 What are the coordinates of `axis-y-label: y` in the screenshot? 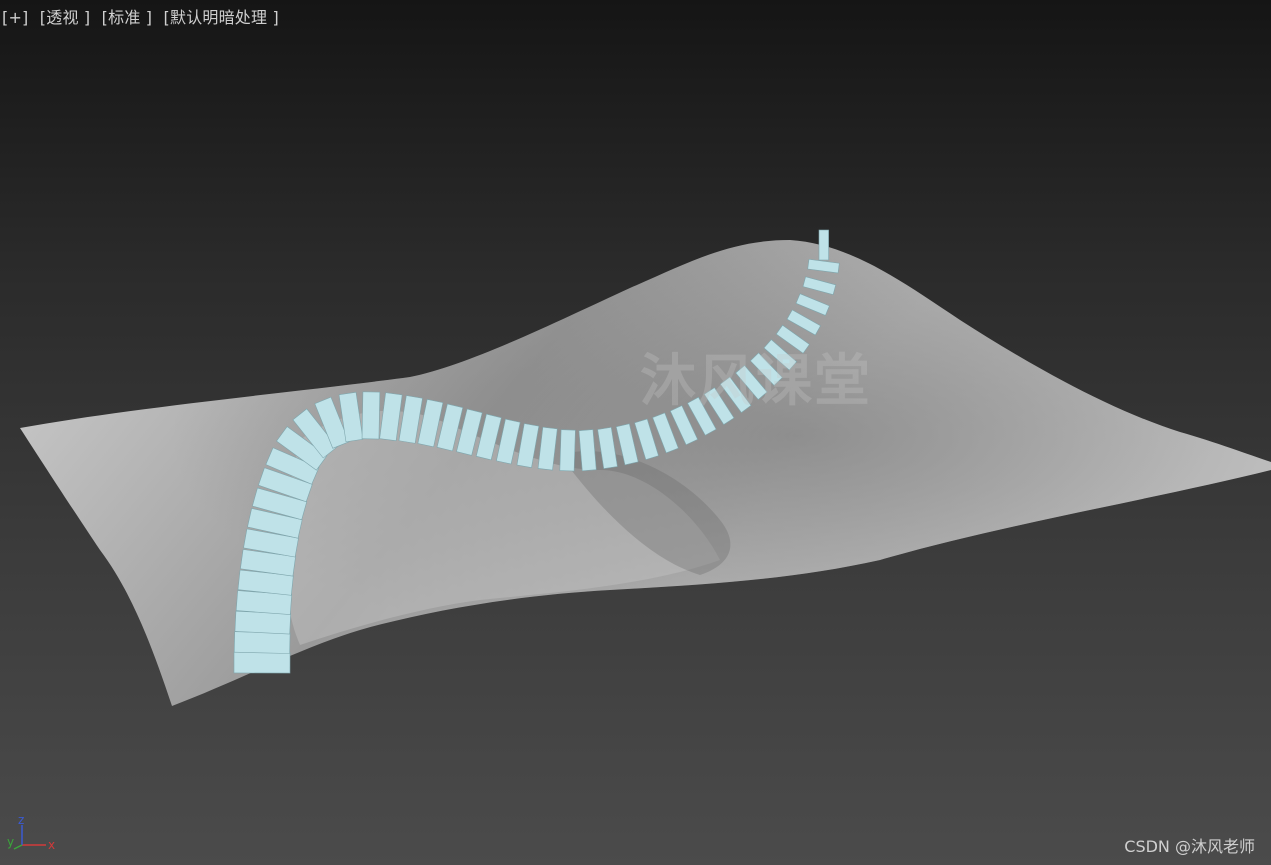 It's located at (10, 842).